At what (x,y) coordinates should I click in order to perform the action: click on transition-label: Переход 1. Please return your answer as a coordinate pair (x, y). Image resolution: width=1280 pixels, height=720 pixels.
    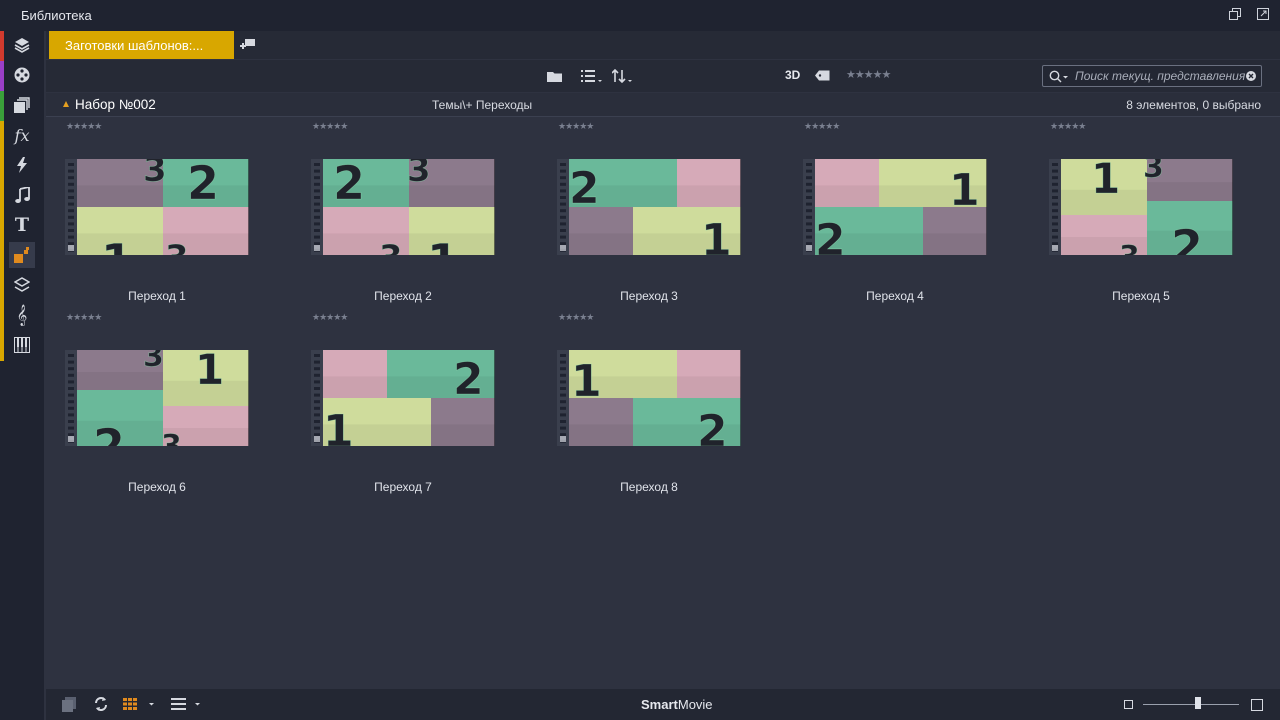
    Looking at the image, I should click on (157, 296).